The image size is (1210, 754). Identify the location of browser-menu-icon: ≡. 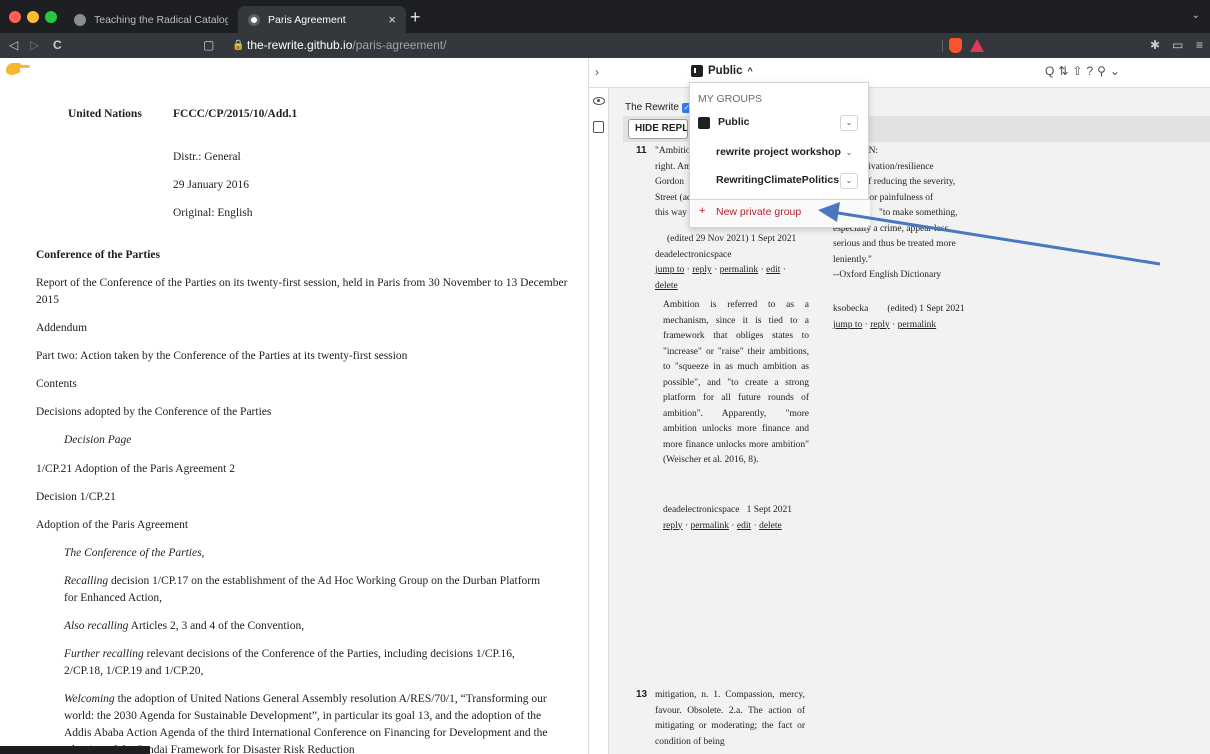
(1199, 45).